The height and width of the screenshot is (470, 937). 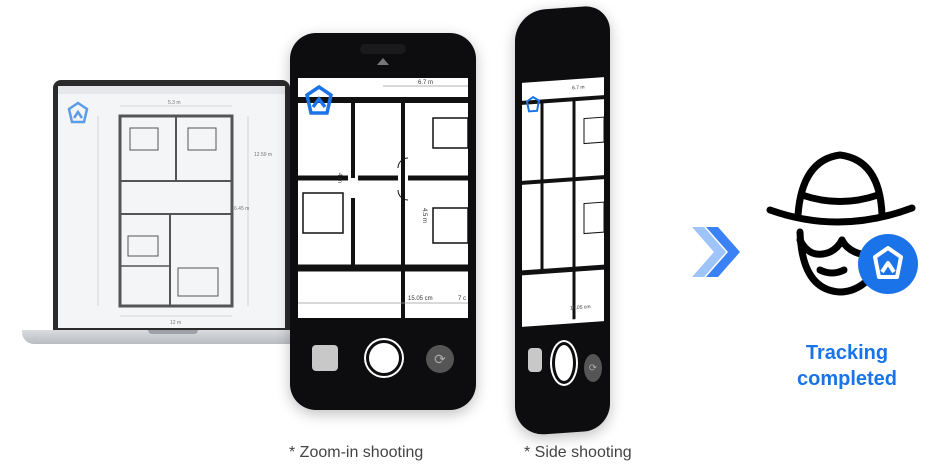 I want to click on plan-dimension-right: 6.45 m, so click(x=241, y=209).